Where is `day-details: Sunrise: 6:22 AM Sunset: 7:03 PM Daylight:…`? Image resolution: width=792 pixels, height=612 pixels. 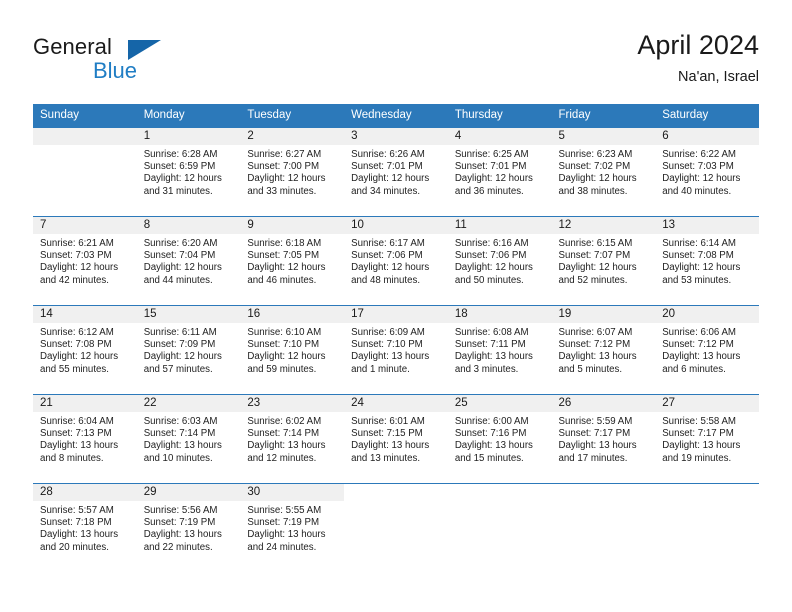 day-details: Sunrise: 6:22 AM Sunset: 7:03 PM Daylight:… is located at coordinates (707, 171).